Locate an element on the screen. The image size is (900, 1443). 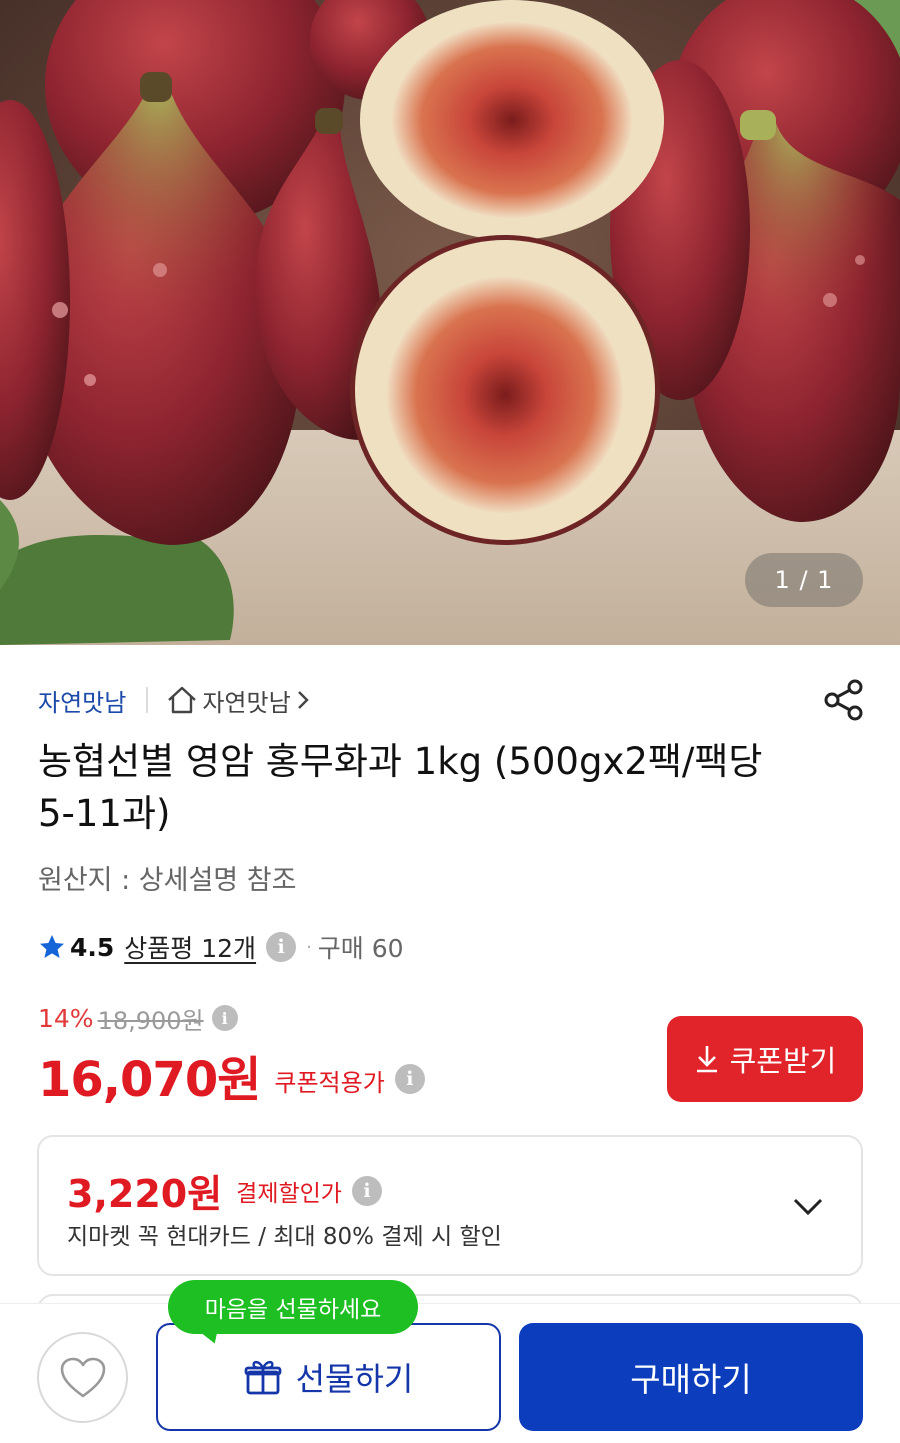
share-button is located at coordinates (844, 700).